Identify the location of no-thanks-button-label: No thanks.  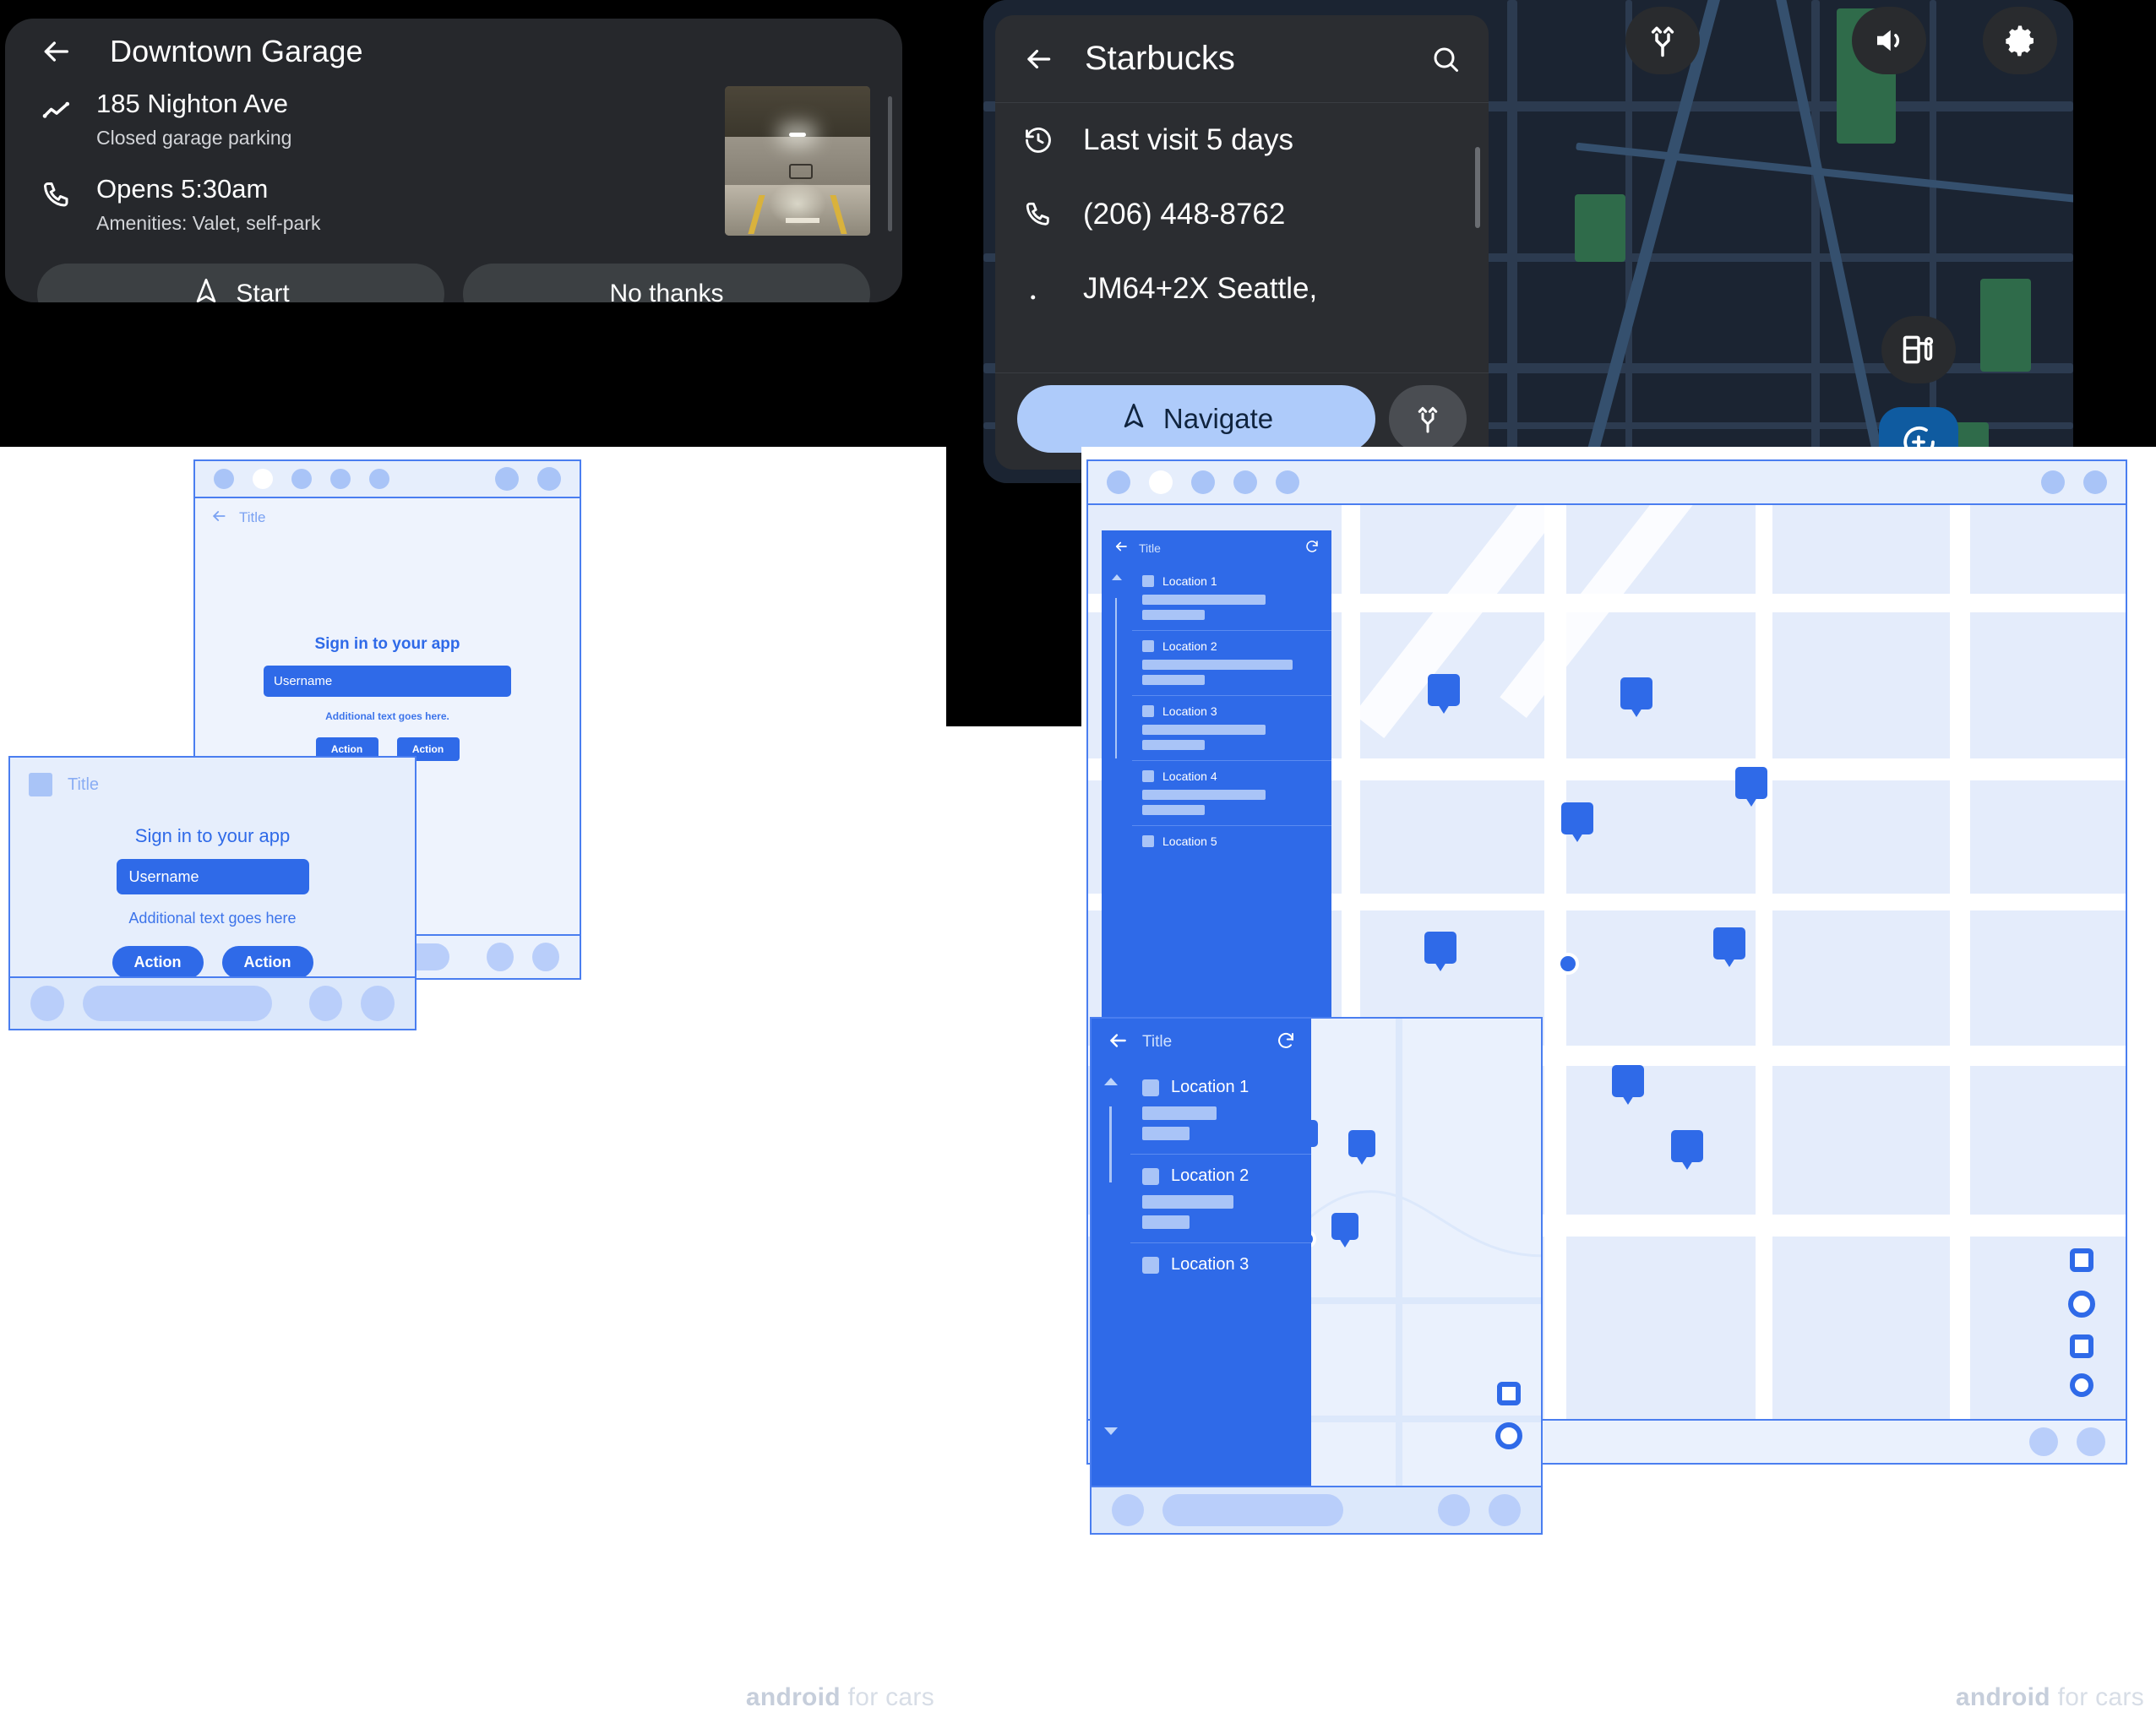
(666, 291).